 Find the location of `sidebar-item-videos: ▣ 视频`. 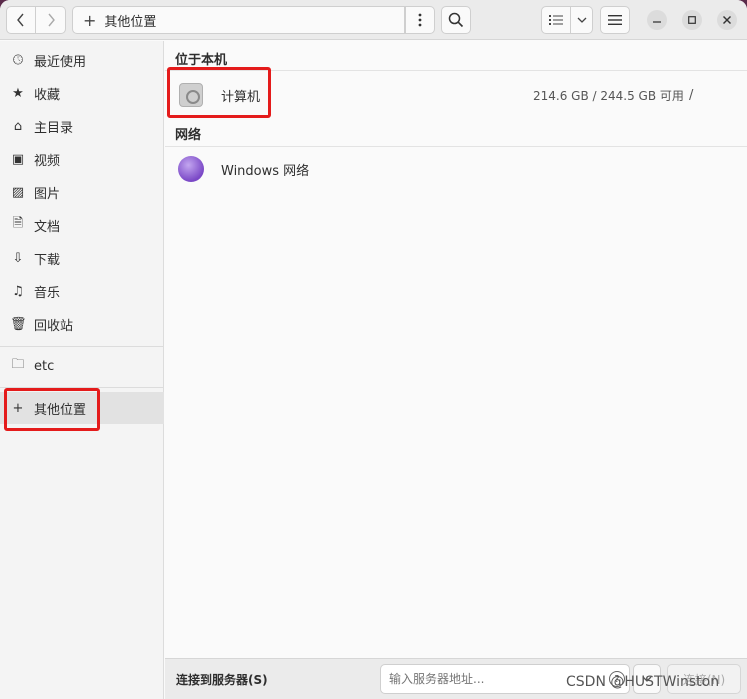

sidebar-item-videos: ▣ 视频 is located at coordinates (82, 159).